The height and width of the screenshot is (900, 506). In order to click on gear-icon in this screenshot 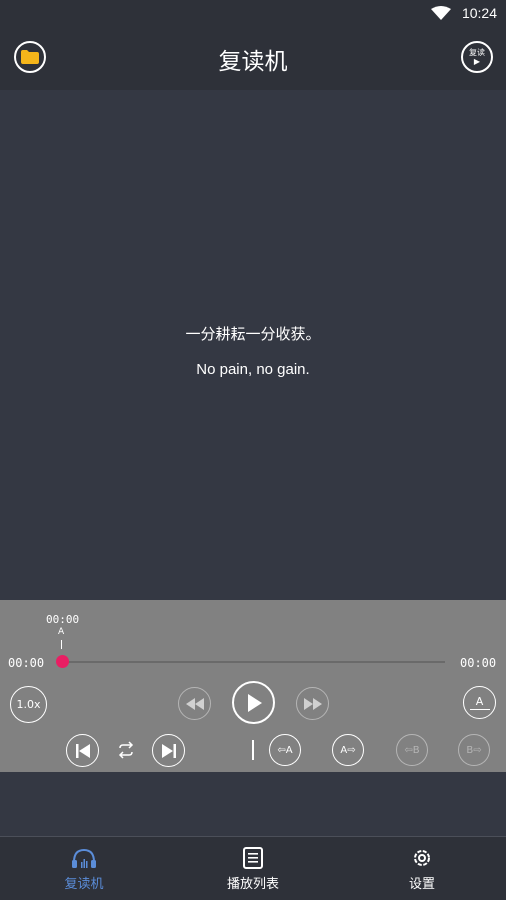, I will do `click(422, 858)`.